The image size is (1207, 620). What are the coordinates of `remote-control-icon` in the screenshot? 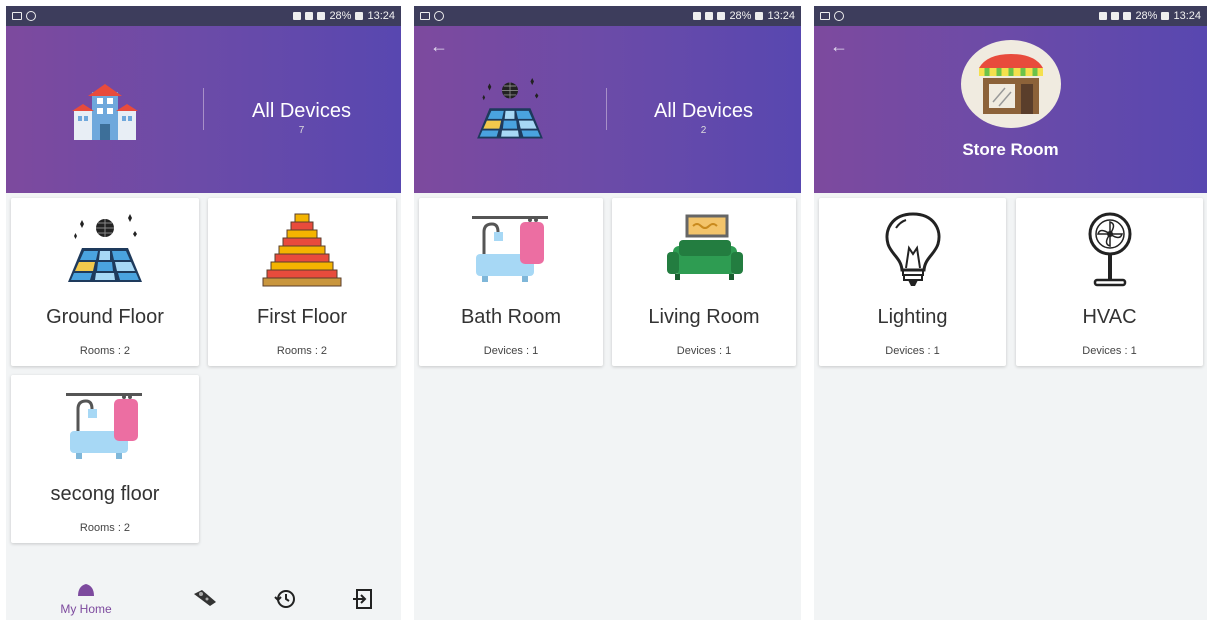 It's located at (205, 598).